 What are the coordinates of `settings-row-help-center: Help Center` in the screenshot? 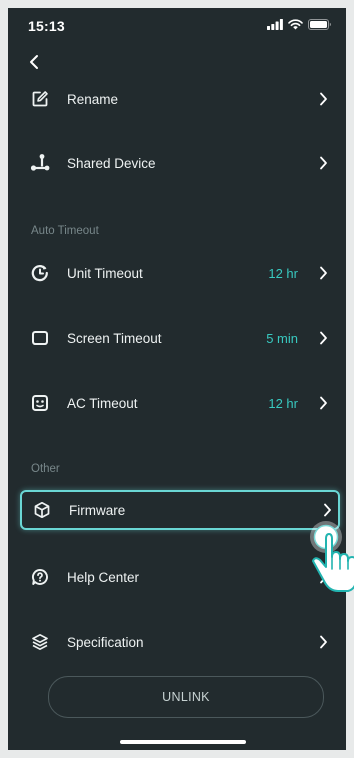 It's located at (177, 577).